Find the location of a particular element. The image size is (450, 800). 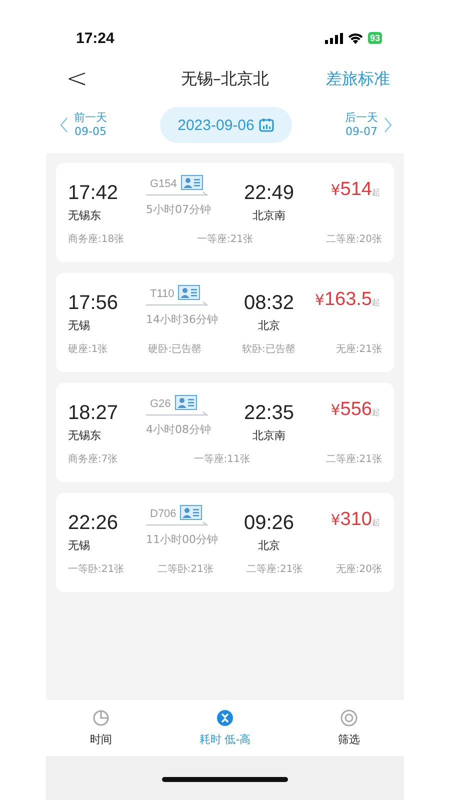

day-date: 09-05 is located at coordinates (90, 132).